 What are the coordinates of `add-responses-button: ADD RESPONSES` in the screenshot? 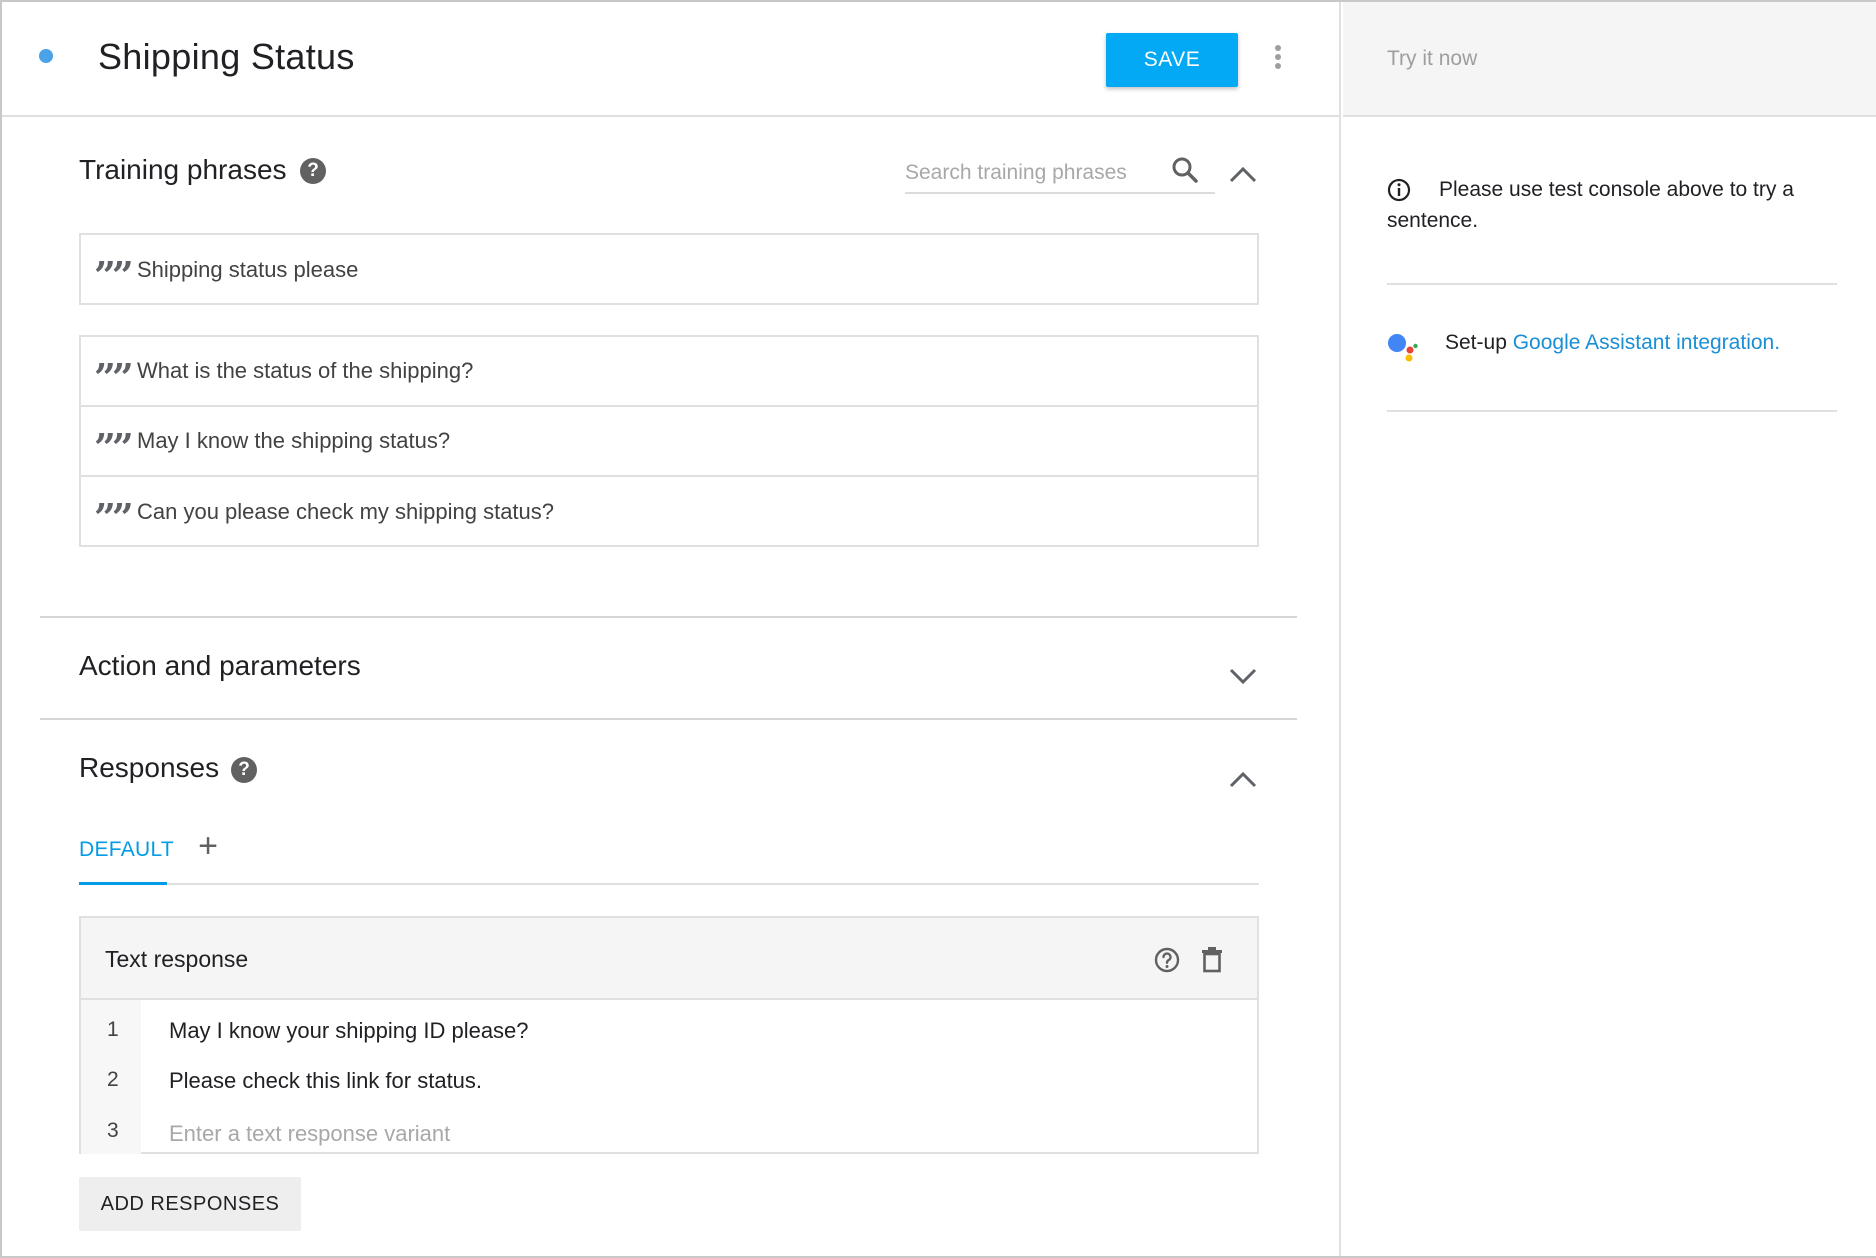 It's located at (190, 1204).